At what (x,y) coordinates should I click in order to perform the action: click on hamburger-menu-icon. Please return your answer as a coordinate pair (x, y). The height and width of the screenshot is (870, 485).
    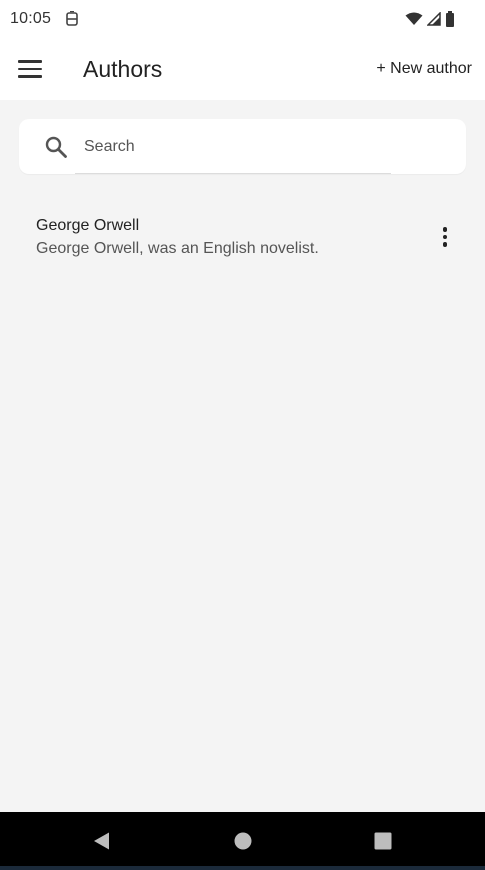
    Looking at the image, I should click on (33, 69).